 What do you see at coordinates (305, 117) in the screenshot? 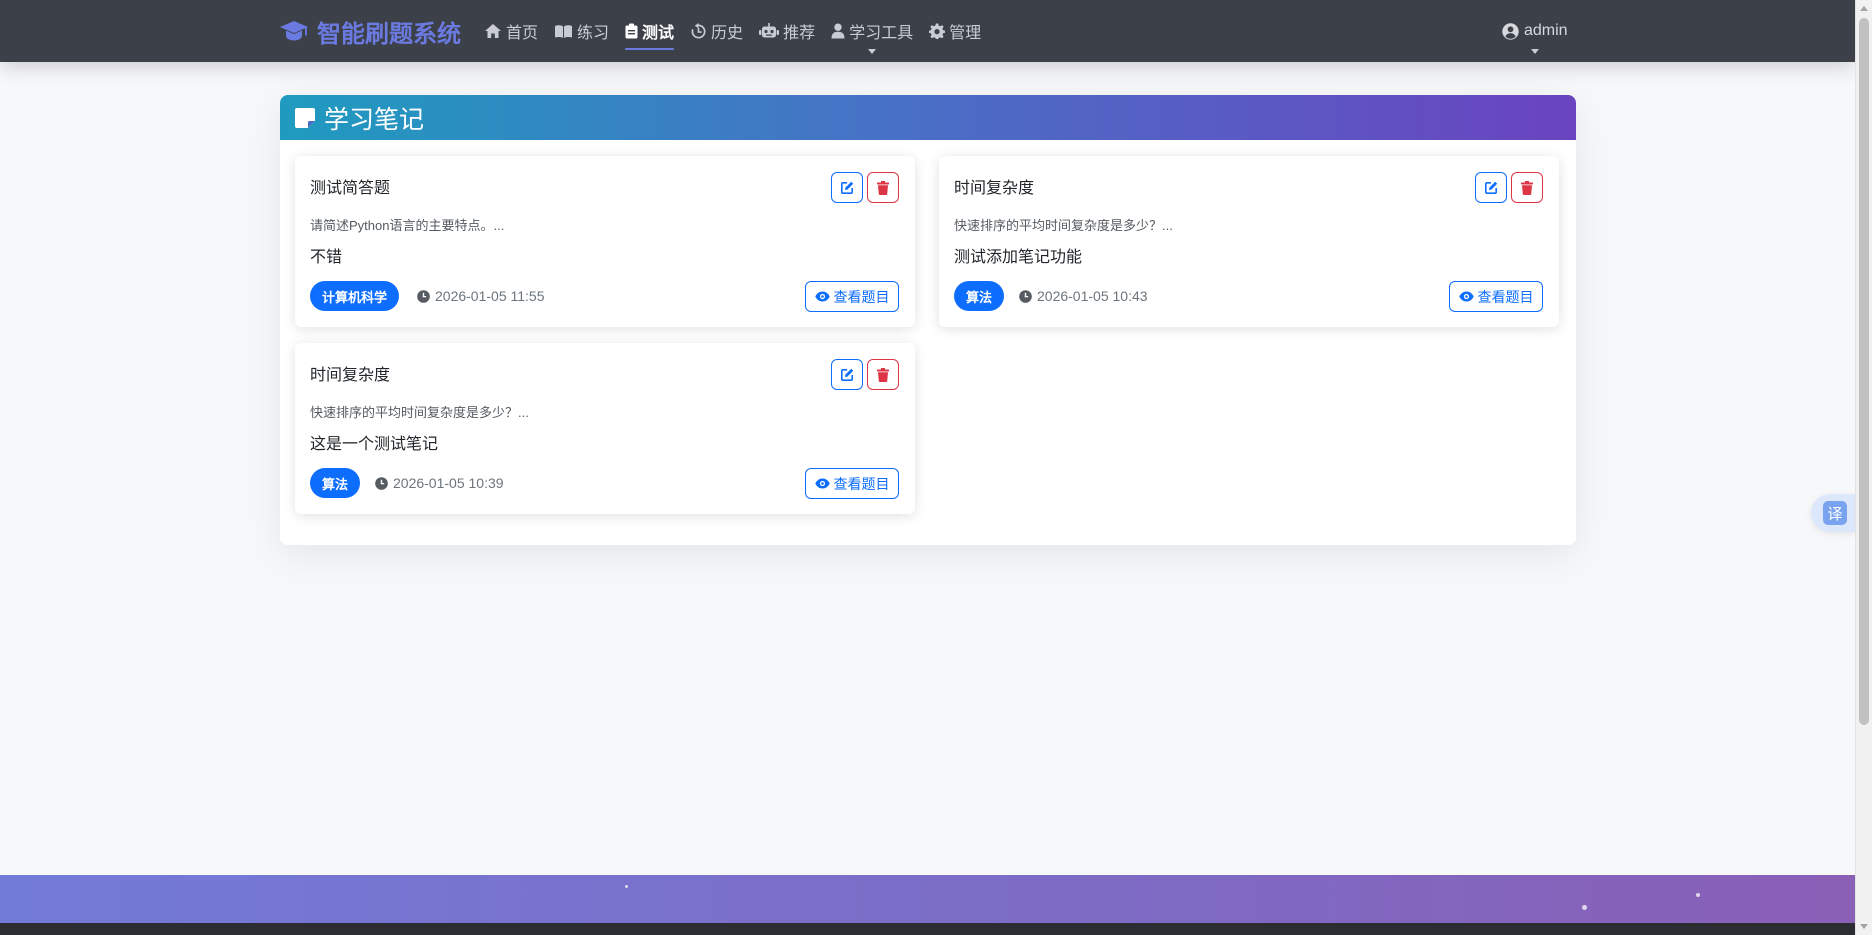
I see `sticky-note-icon` at bounding box center [305, 117].